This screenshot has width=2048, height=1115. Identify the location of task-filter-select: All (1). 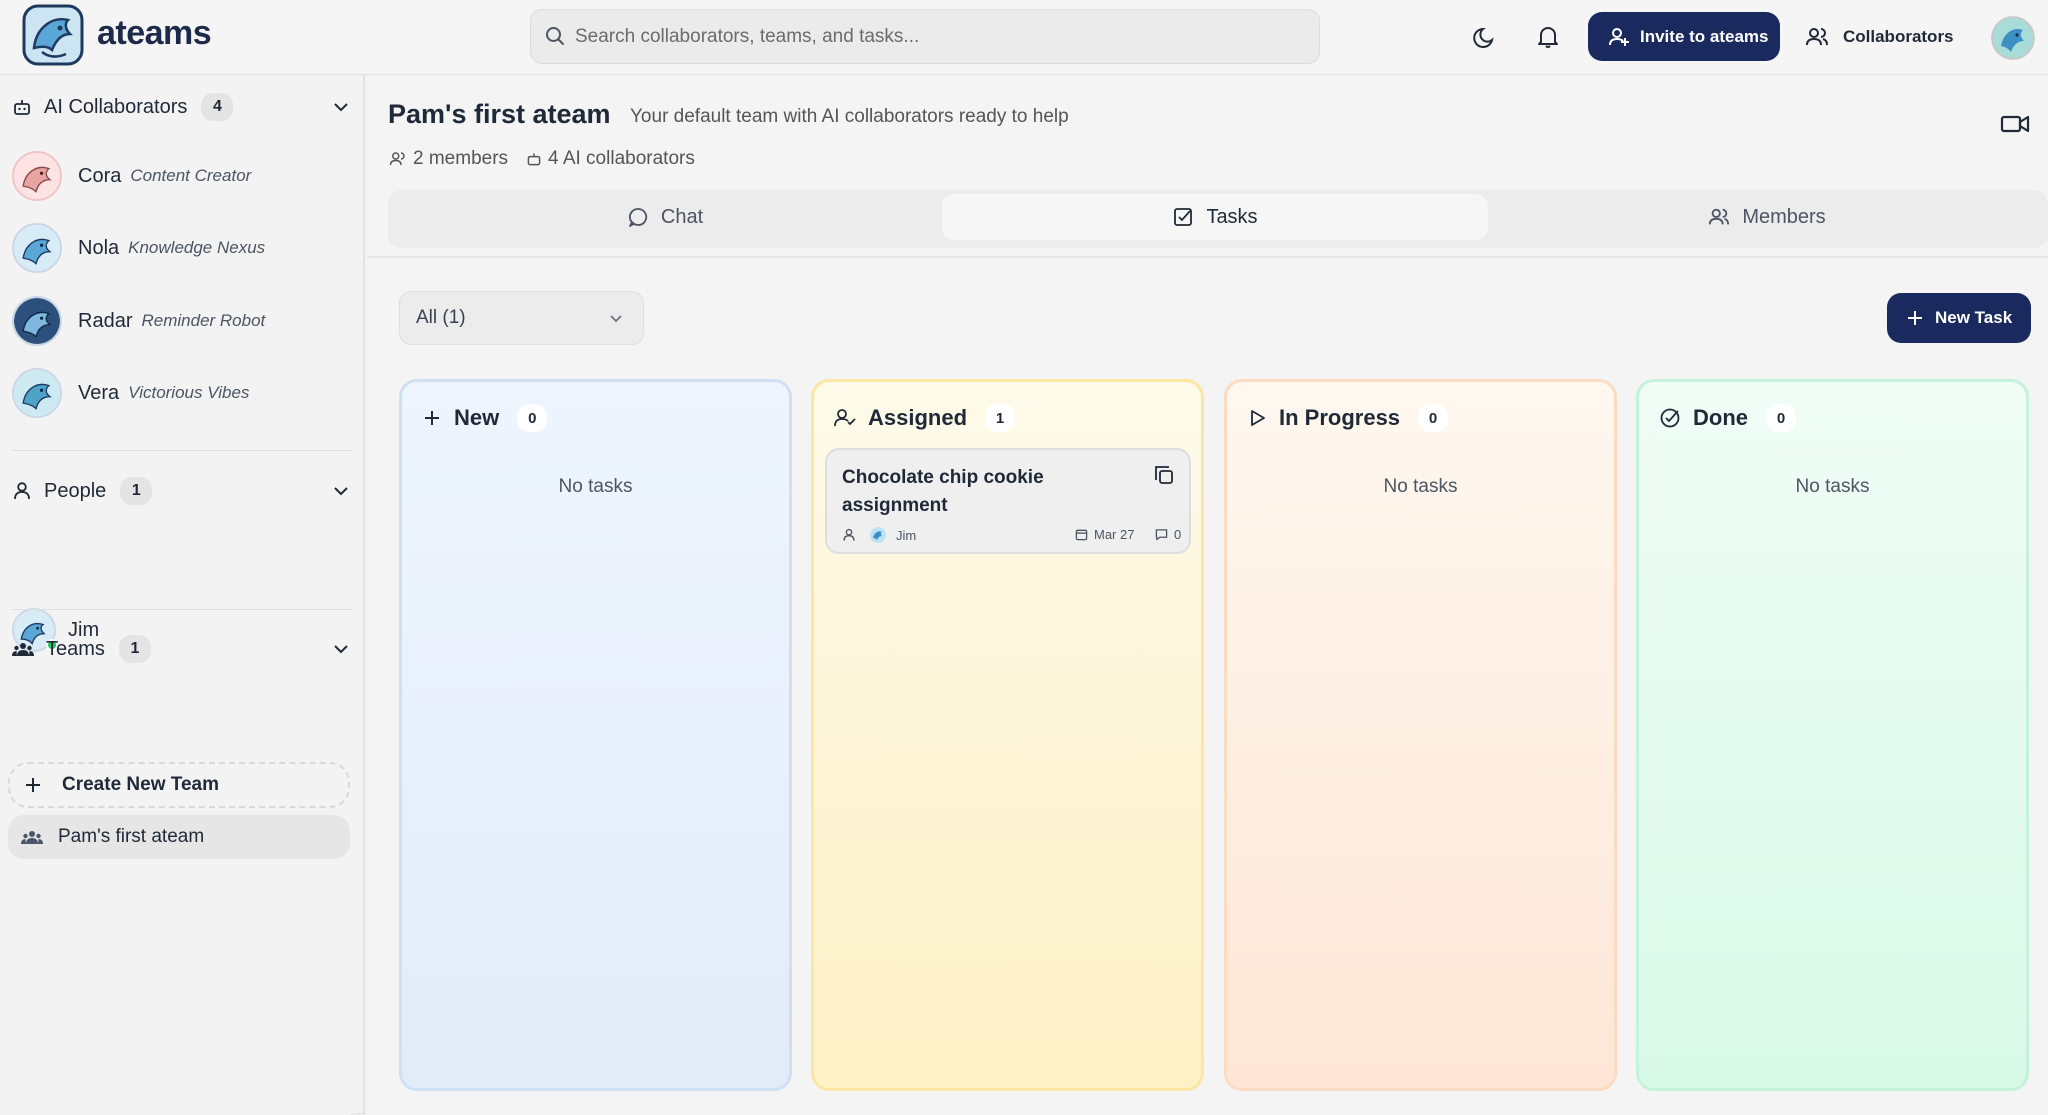
(521, 318).